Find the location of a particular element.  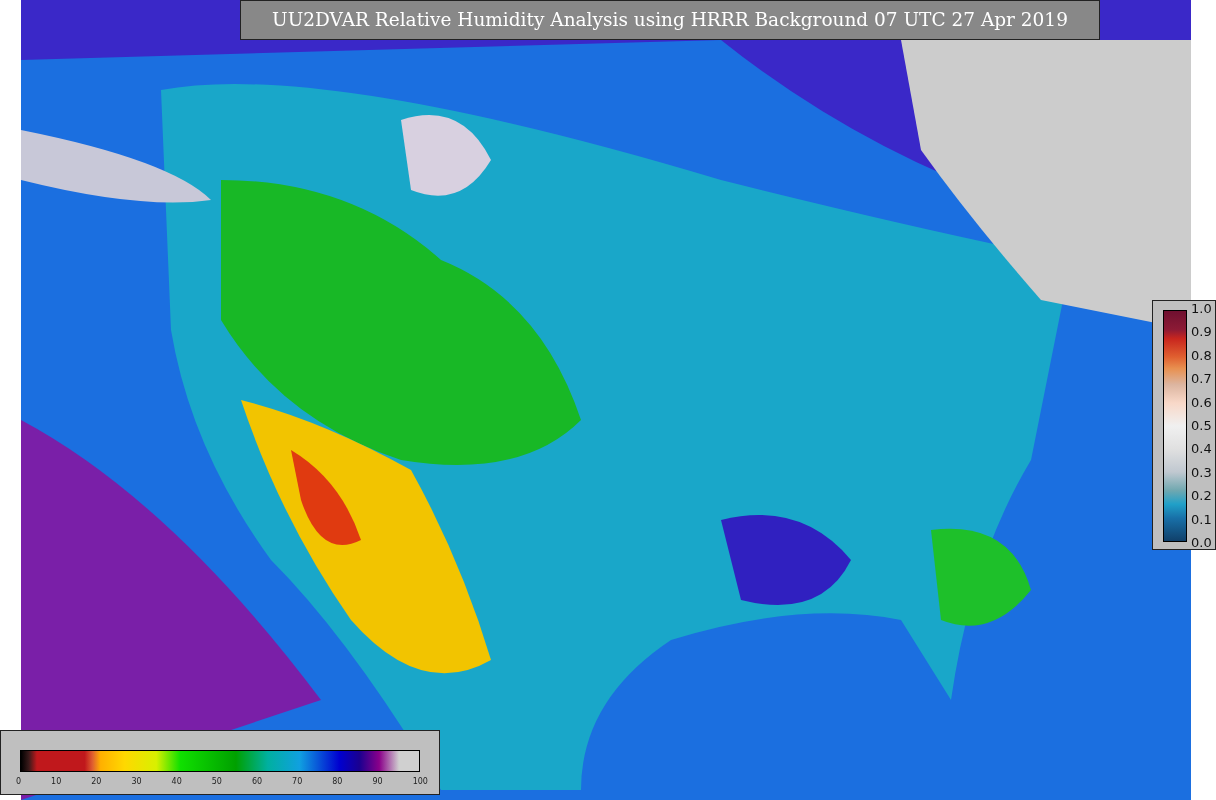

map-title: UU2DVAR Relative Humidity Analysis using HRRR Background 07 UTC 27 Apr 2019 is located at coordinates (670, 20).